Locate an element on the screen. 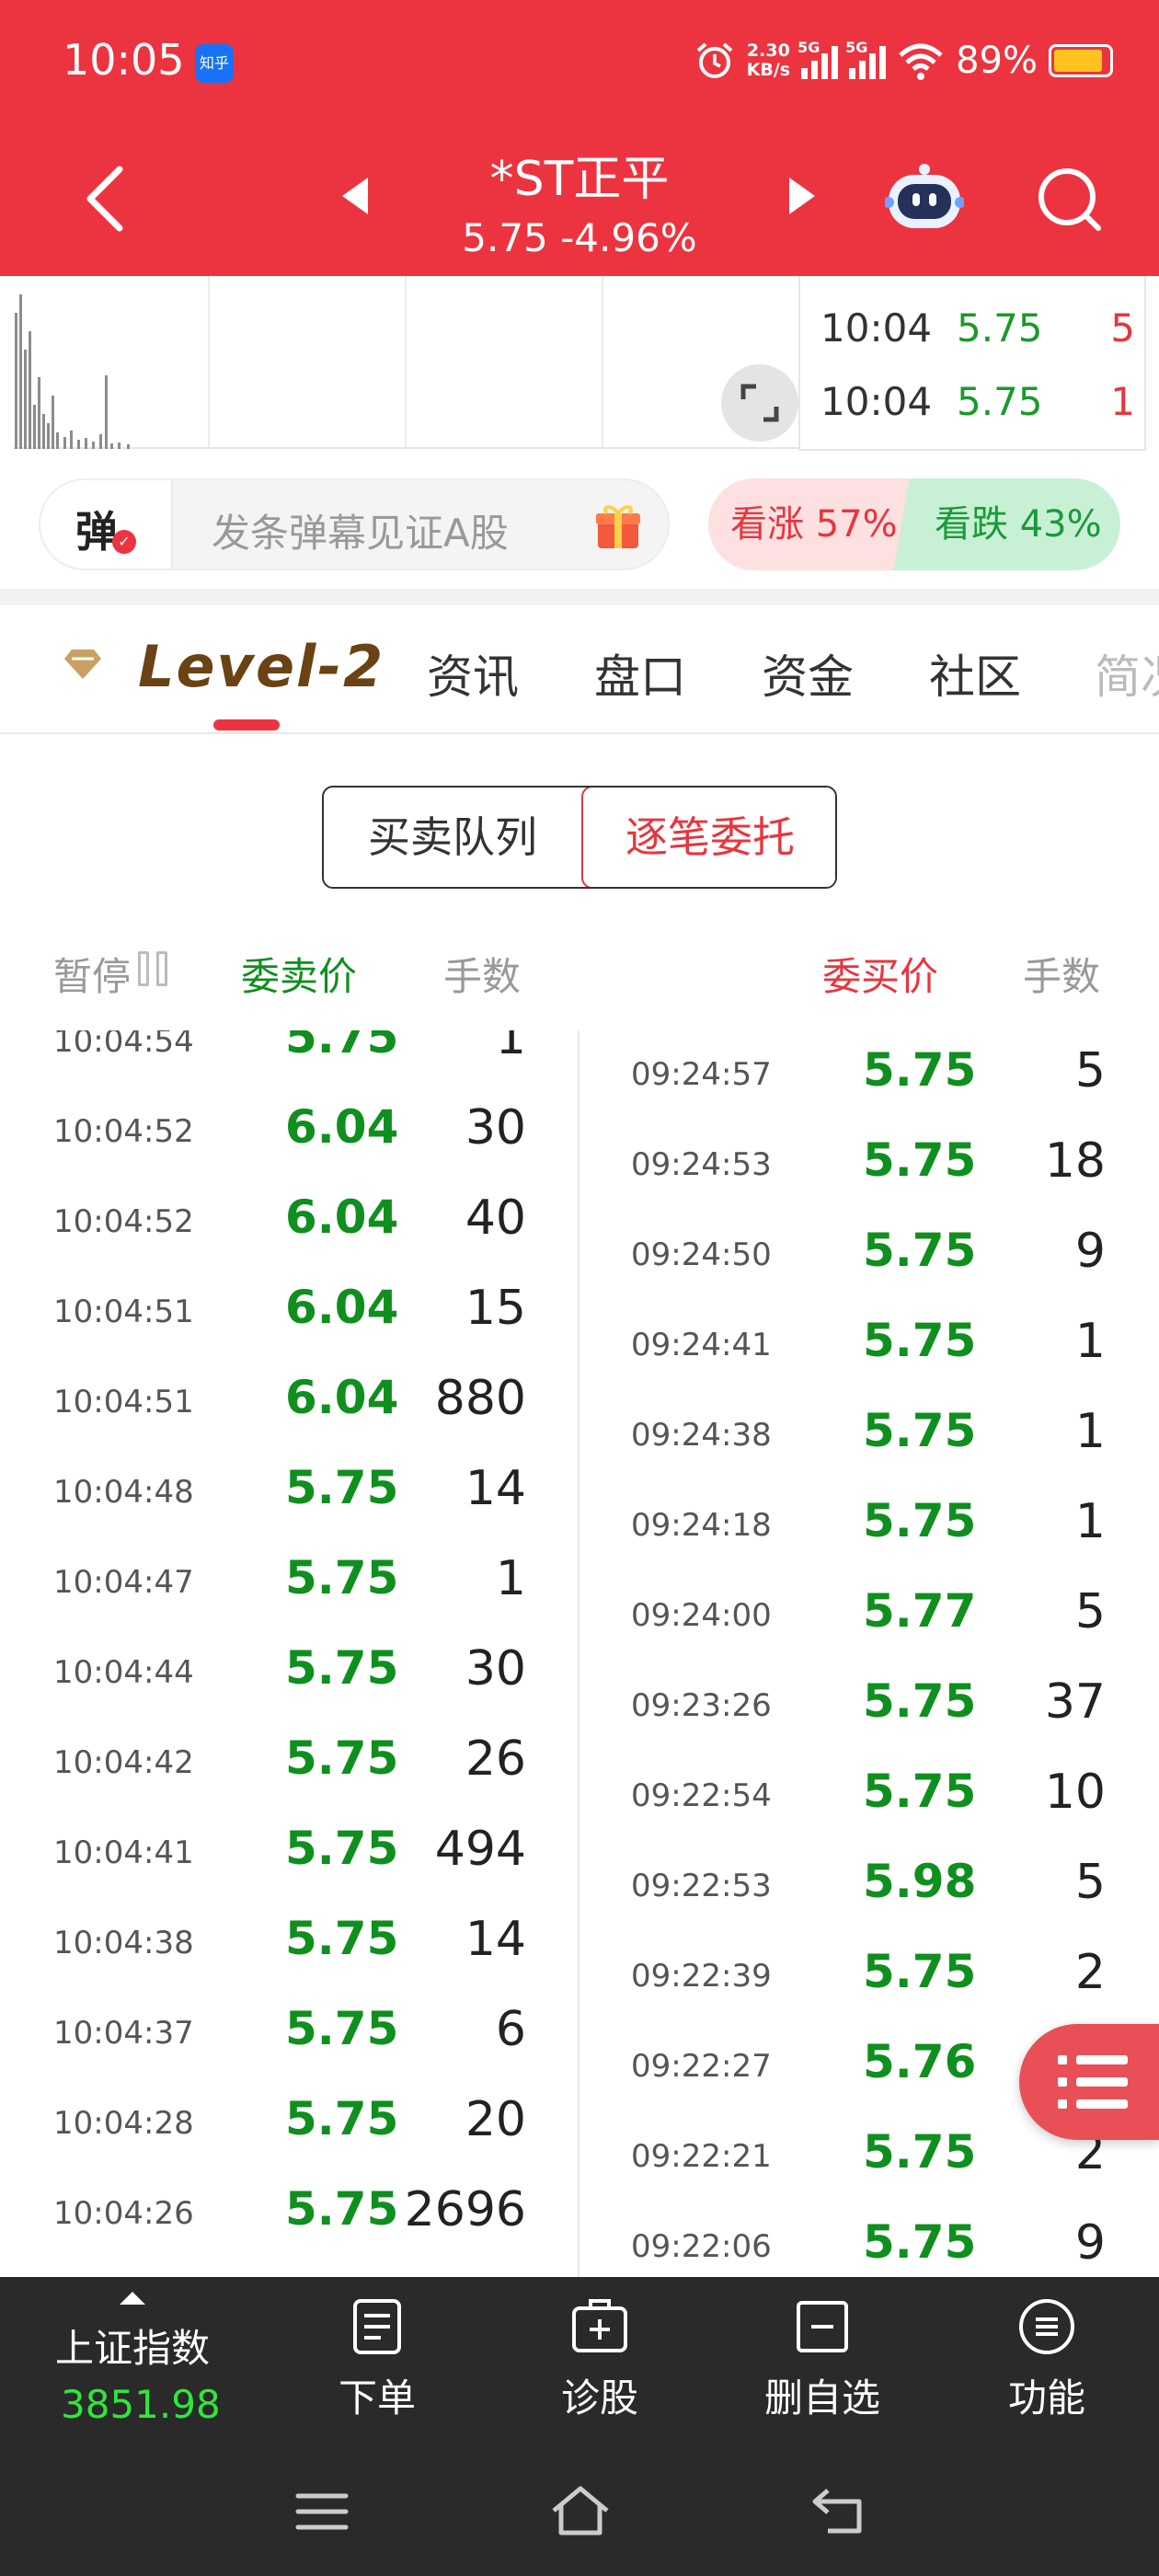 The height and width of the screenshot is (2576, 1159). status-icons: 2.30 KB/s 5G 5G 89% is located at coordinates (903, 60).